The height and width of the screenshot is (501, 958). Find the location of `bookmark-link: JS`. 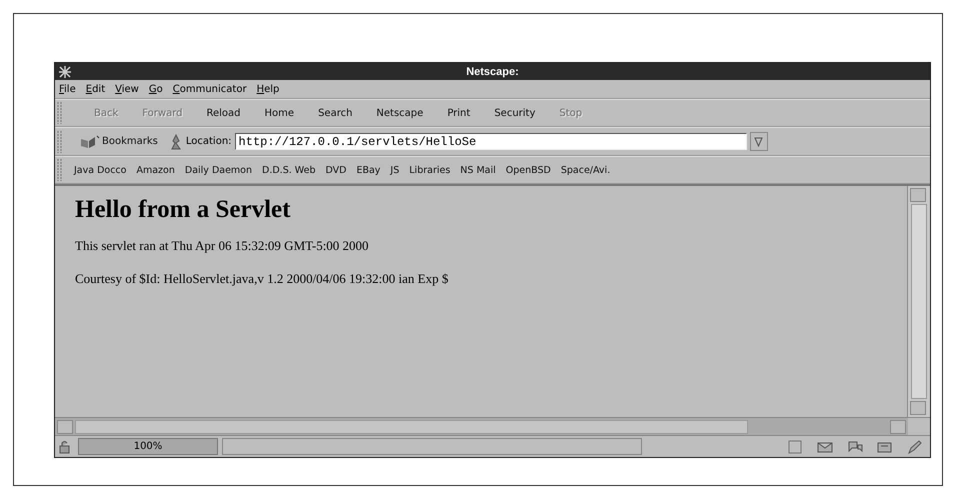

bookmark-link: JS is located at coordinates (394, 170).